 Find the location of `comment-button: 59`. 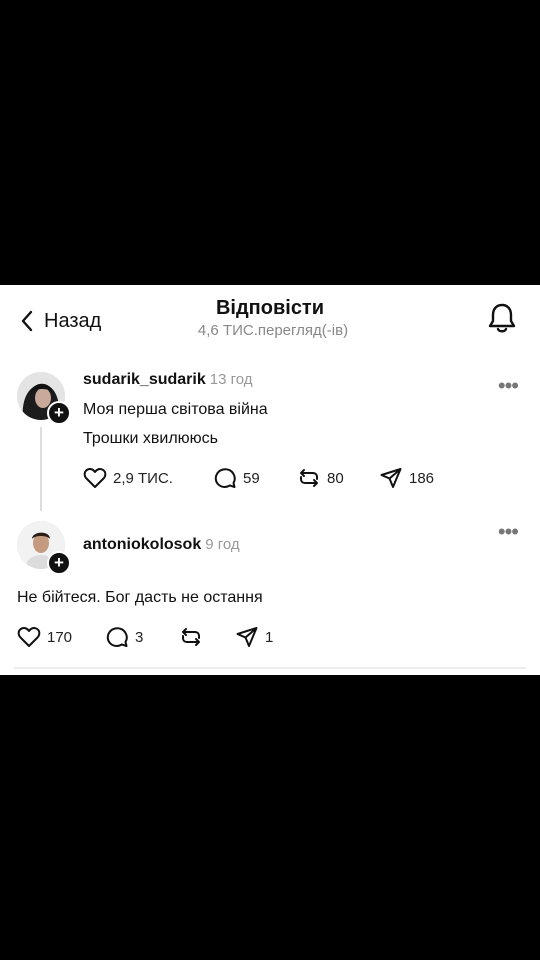

comment-button: 59 is located at coordinates (255, 478).